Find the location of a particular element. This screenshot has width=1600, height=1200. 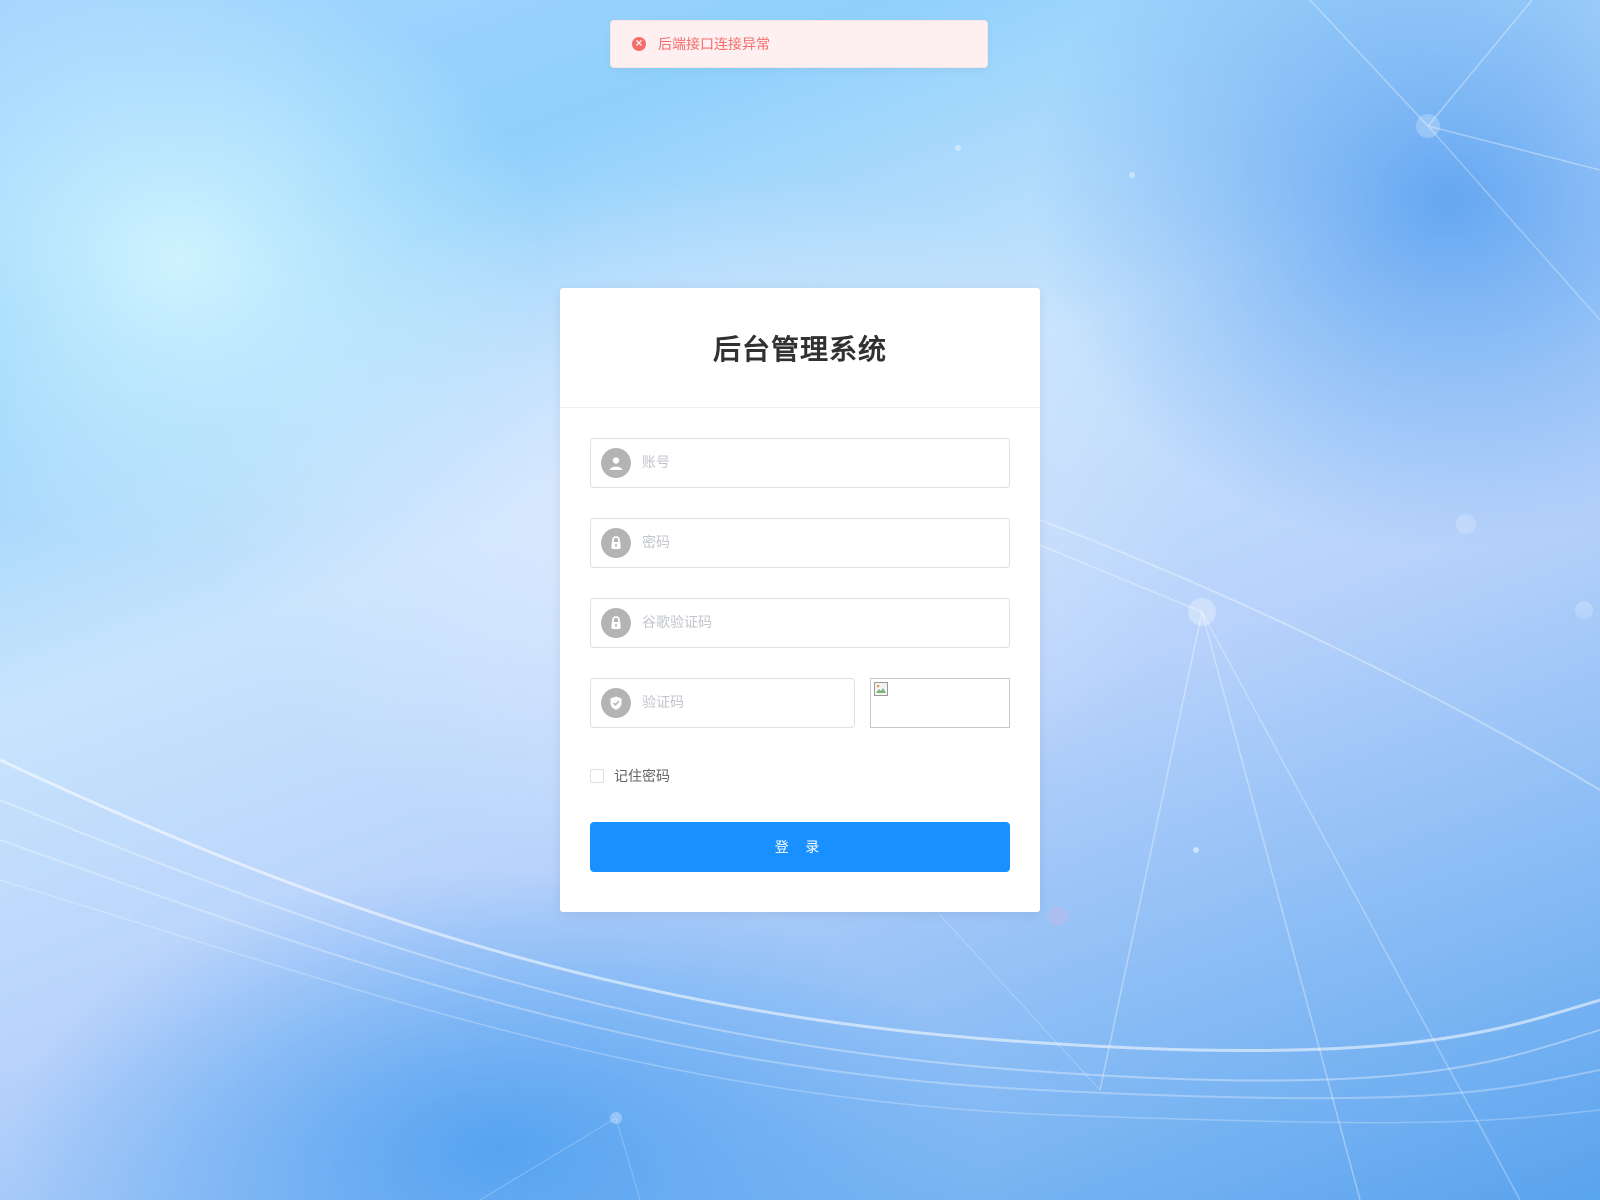

password-field is located at coordinates (800, 543).